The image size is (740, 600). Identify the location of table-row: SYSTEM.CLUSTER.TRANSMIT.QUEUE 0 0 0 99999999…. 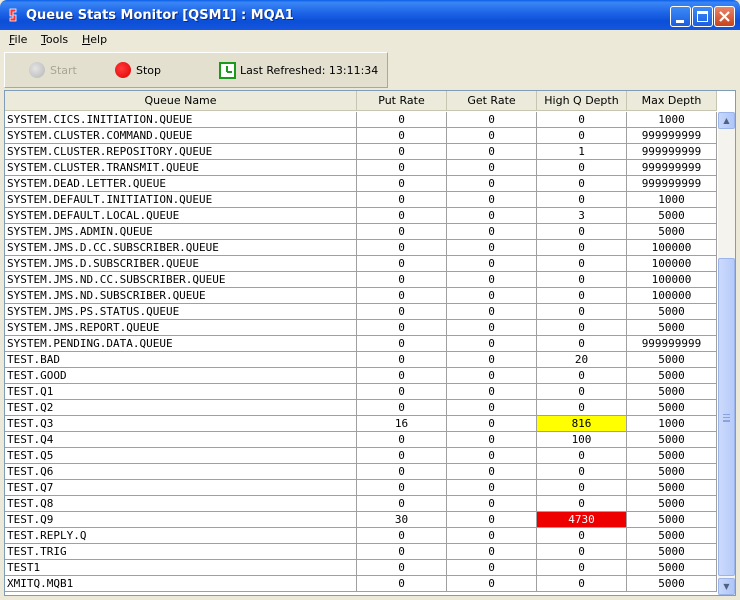
(361, 168).